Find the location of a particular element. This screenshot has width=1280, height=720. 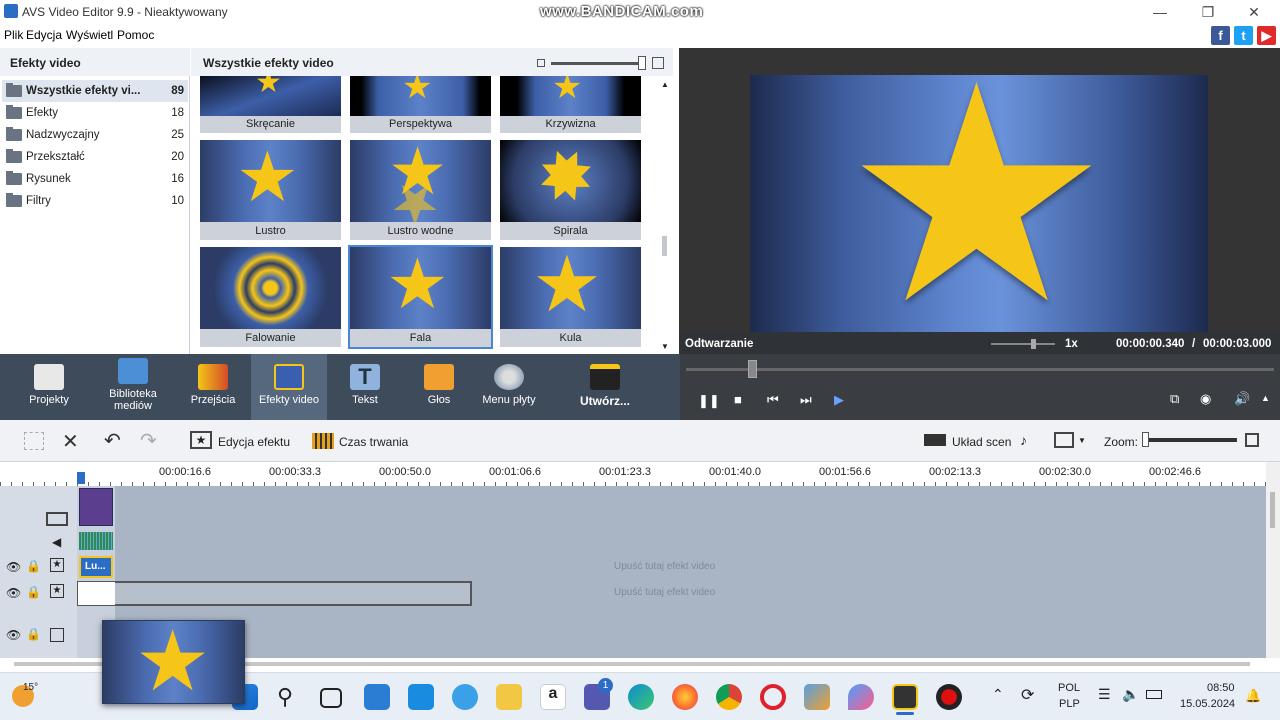

edit-effect-icon: ★ is located at coordinates (201, 440).